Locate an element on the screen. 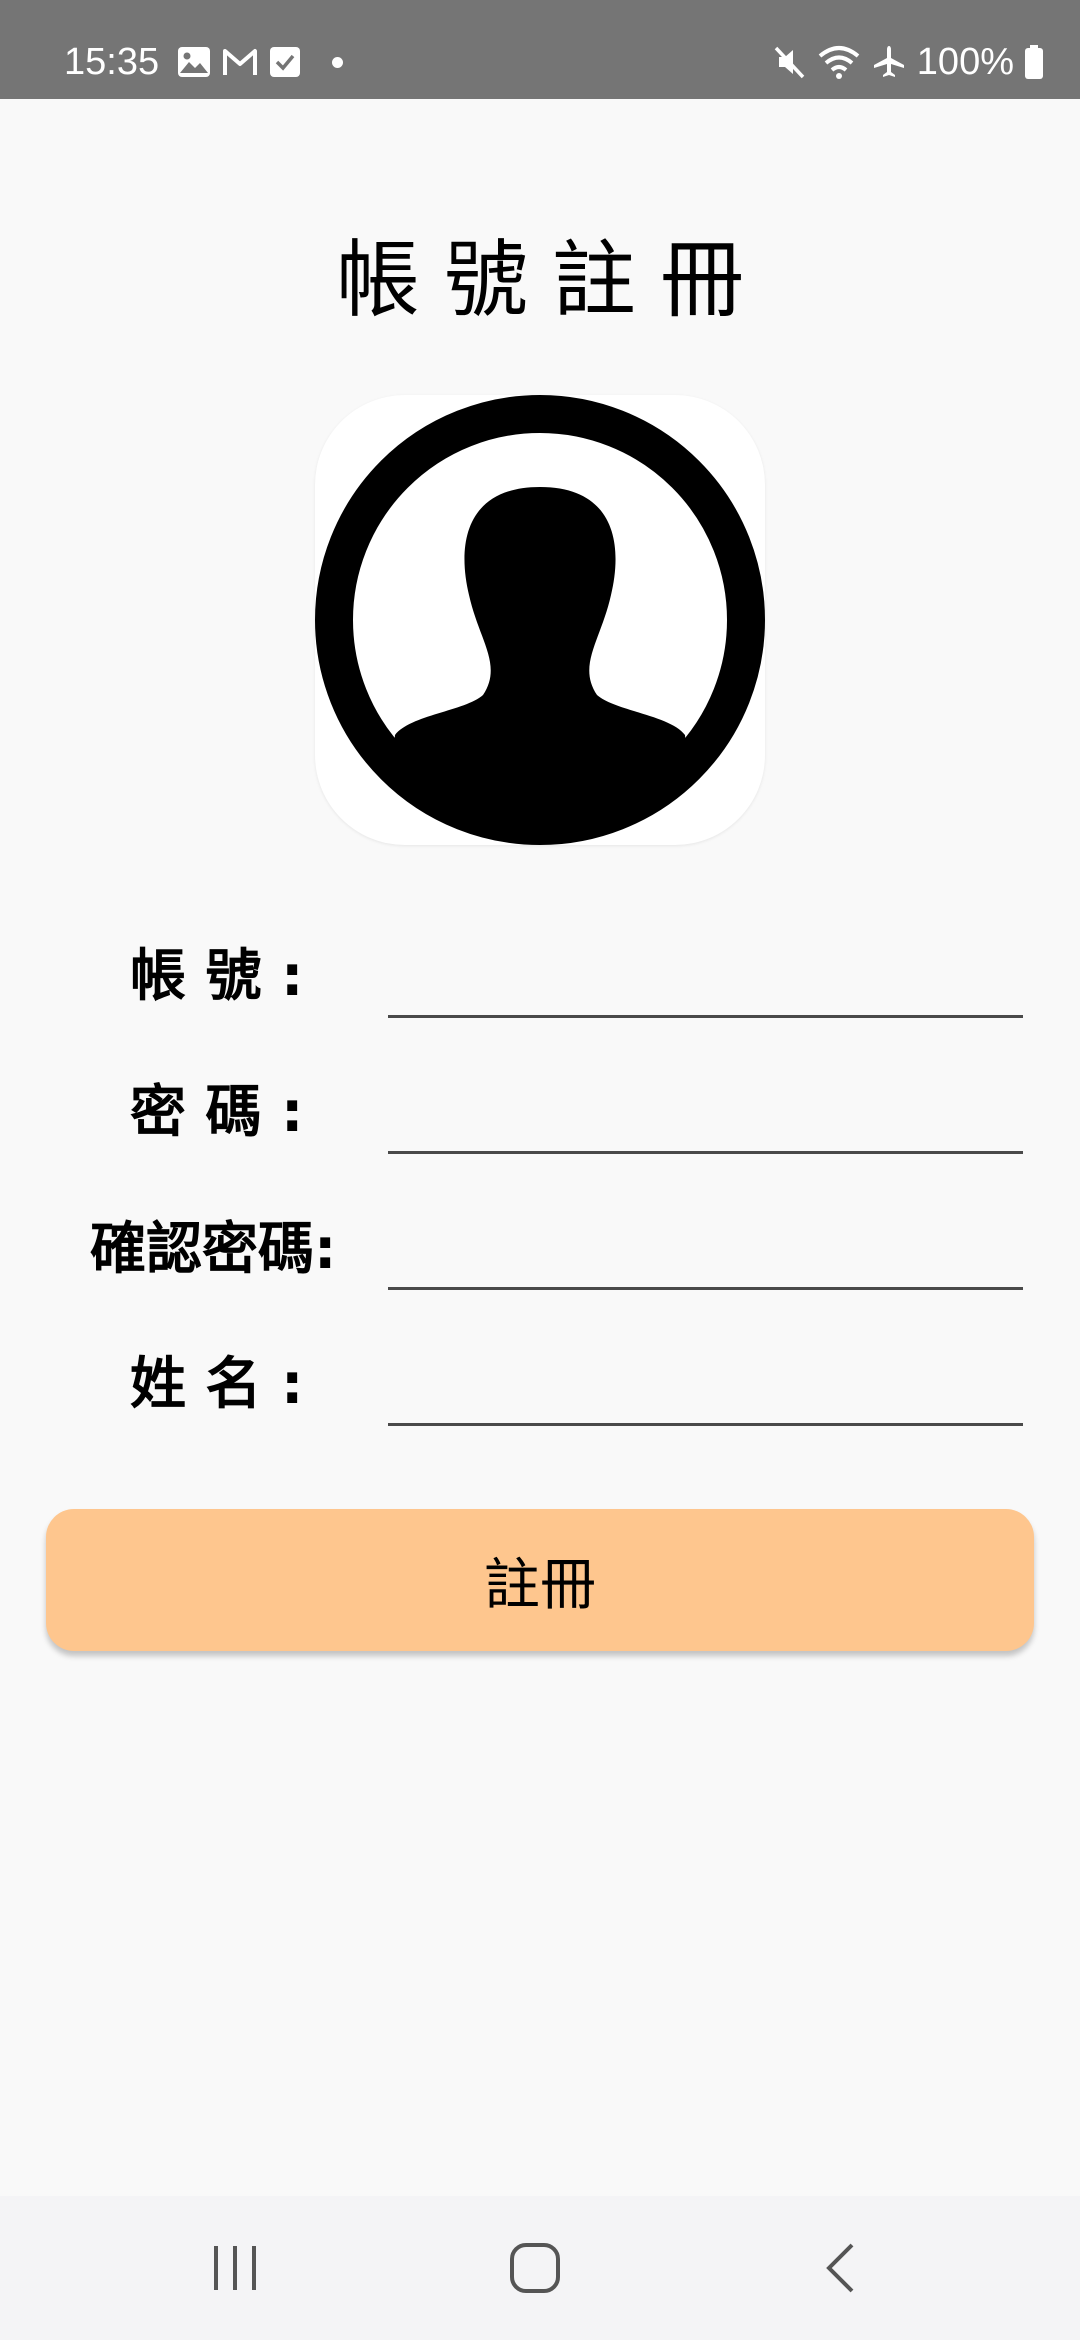 The width and height of the screenshot is (1080, 2340). name-label: 姓 名 : is located at coordinates (217, 1384).